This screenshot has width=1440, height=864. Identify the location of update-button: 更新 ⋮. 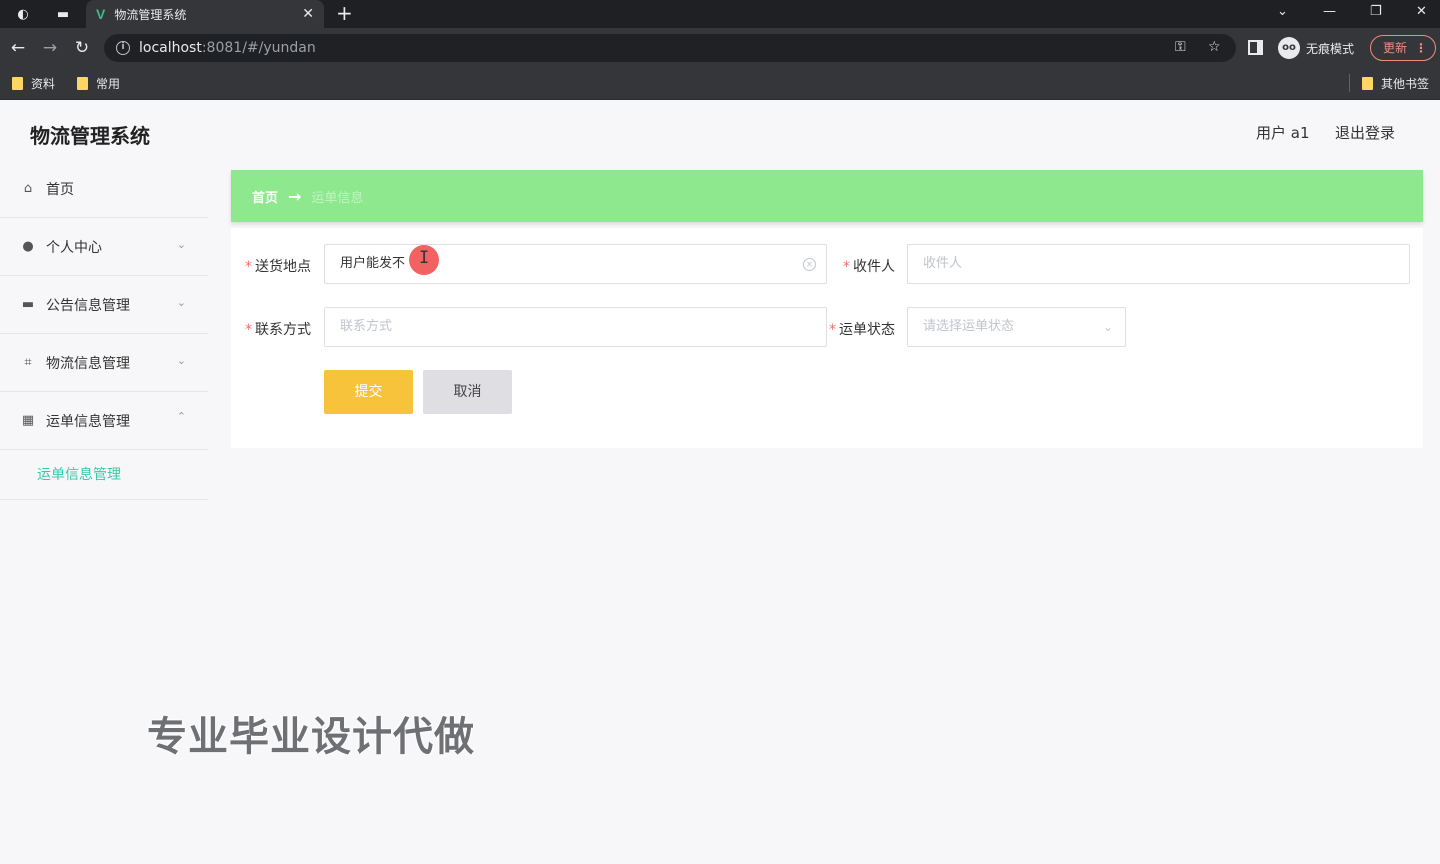
(1403, 48).